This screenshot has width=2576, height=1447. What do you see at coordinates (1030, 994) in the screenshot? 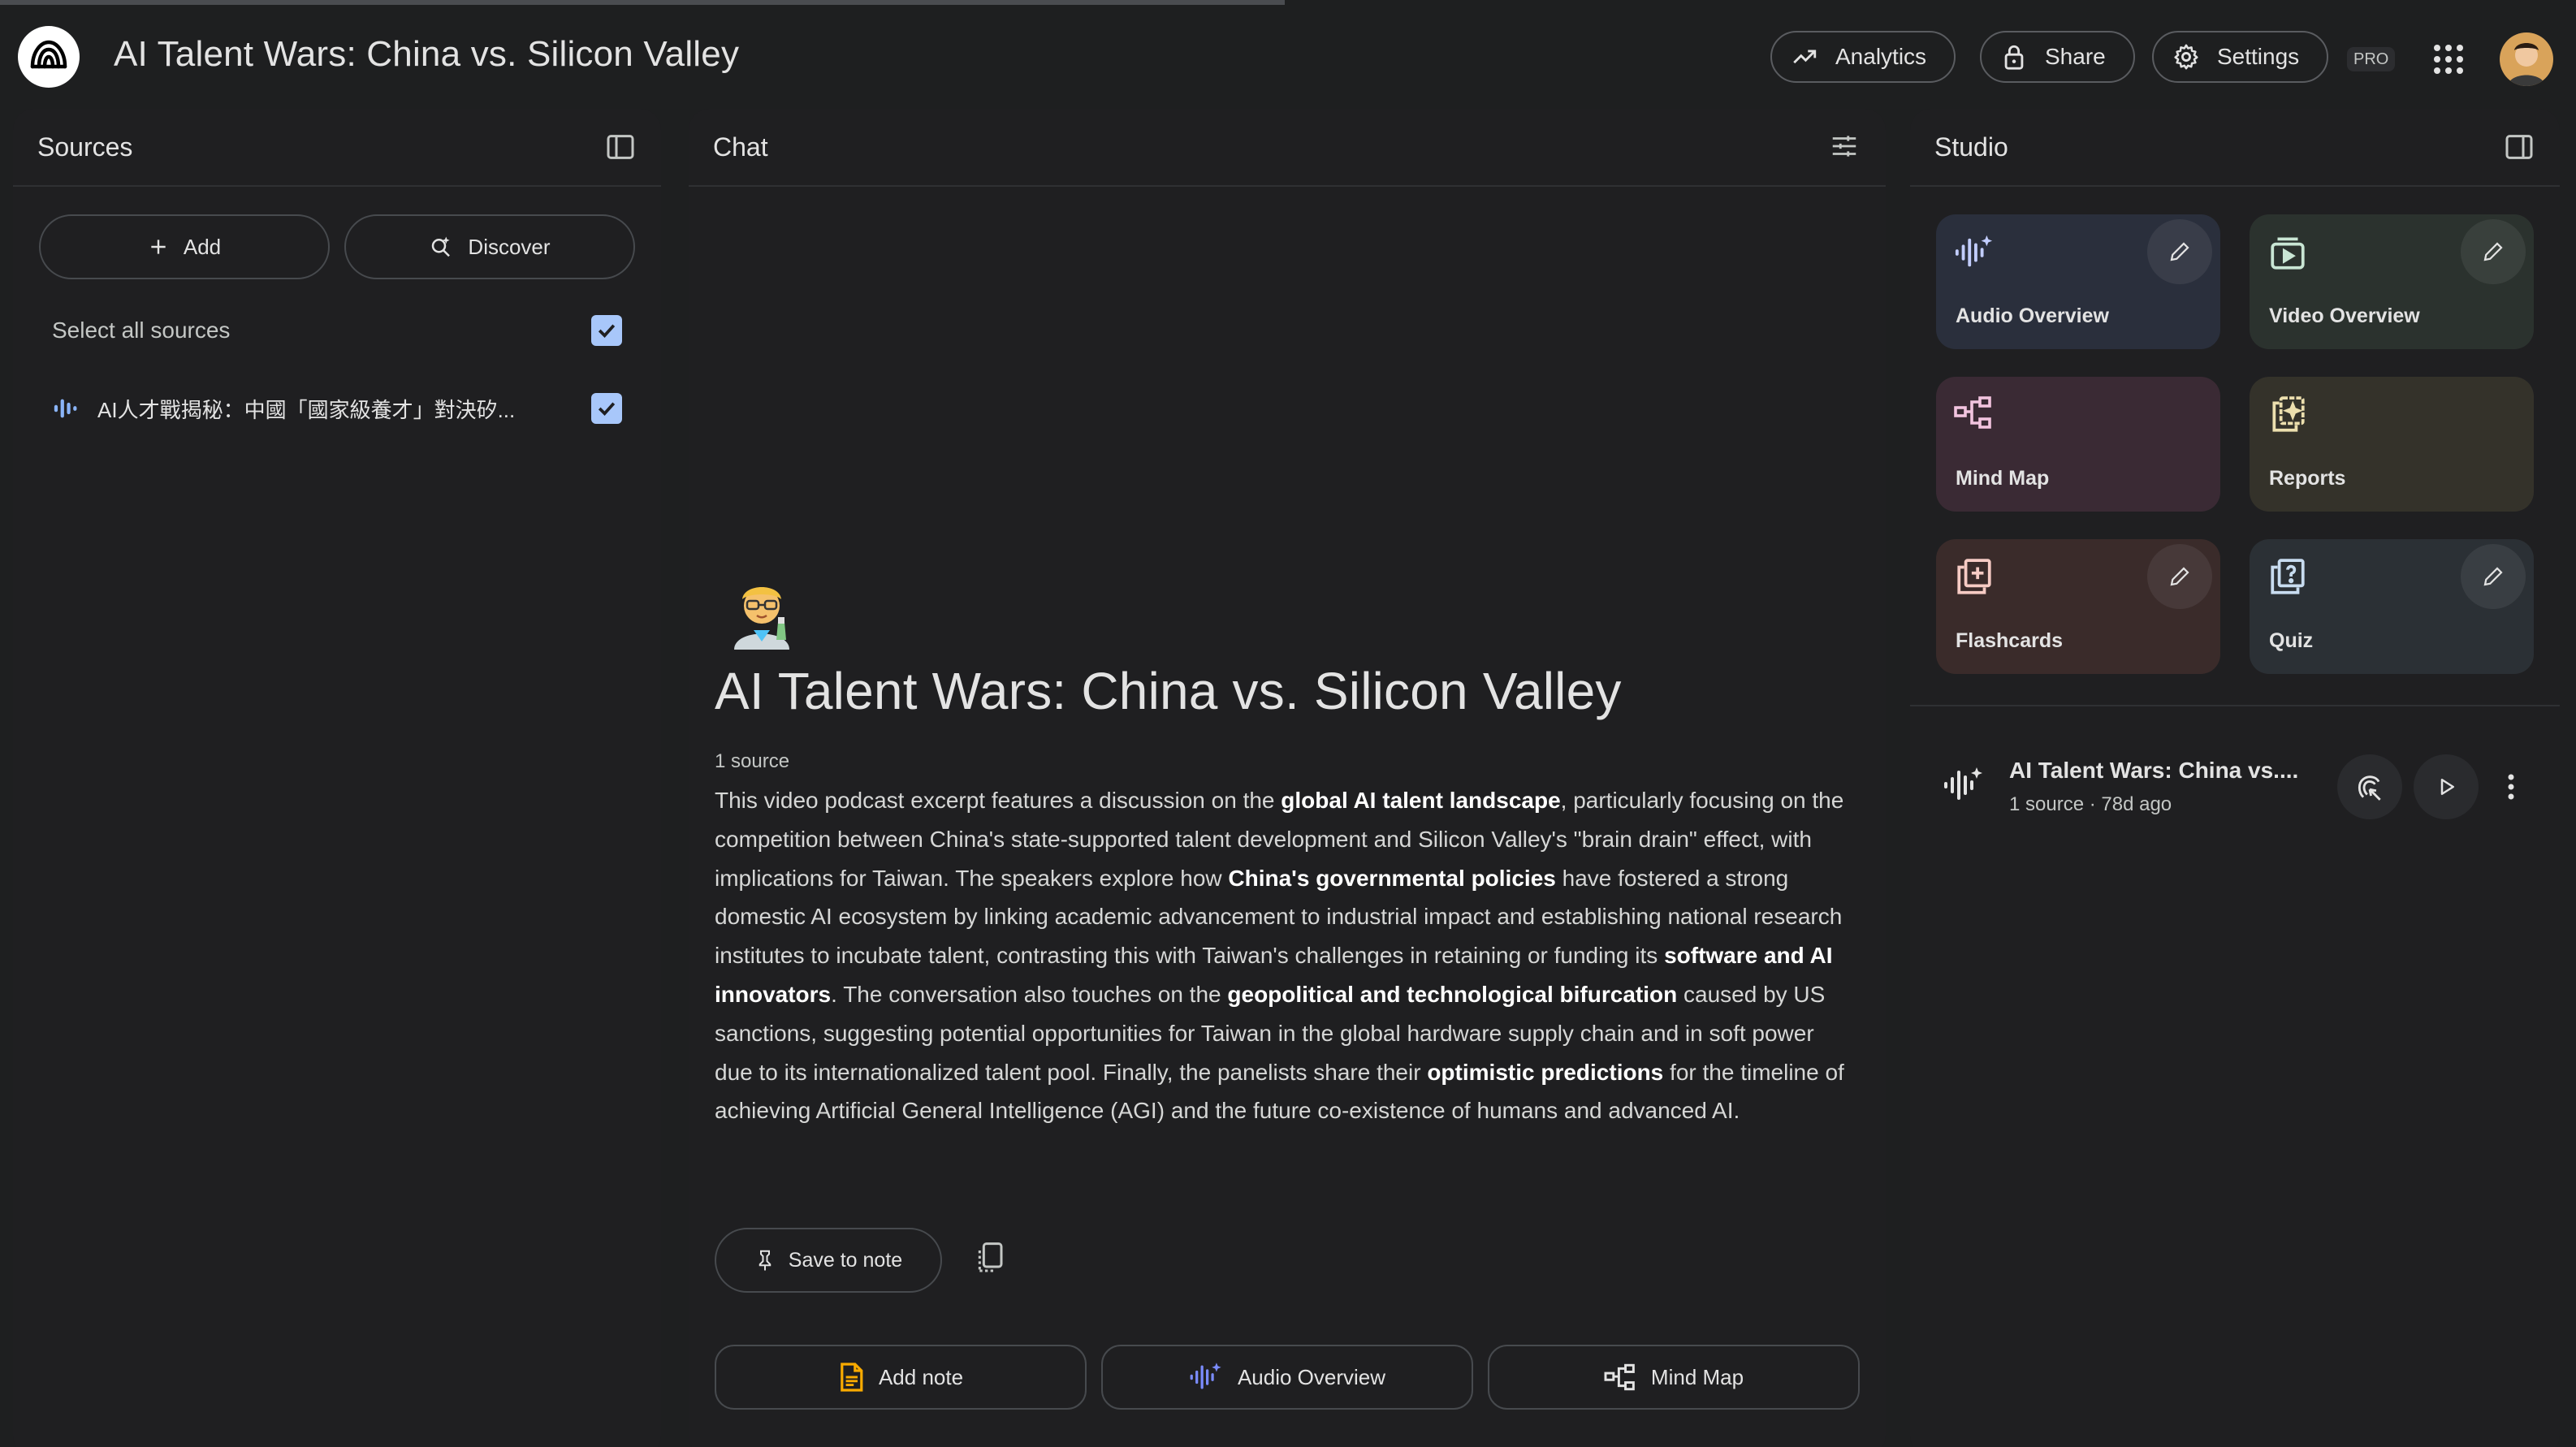
I see `summary-text: . The conversation also touches on the` at bounding box center [1030, 994].